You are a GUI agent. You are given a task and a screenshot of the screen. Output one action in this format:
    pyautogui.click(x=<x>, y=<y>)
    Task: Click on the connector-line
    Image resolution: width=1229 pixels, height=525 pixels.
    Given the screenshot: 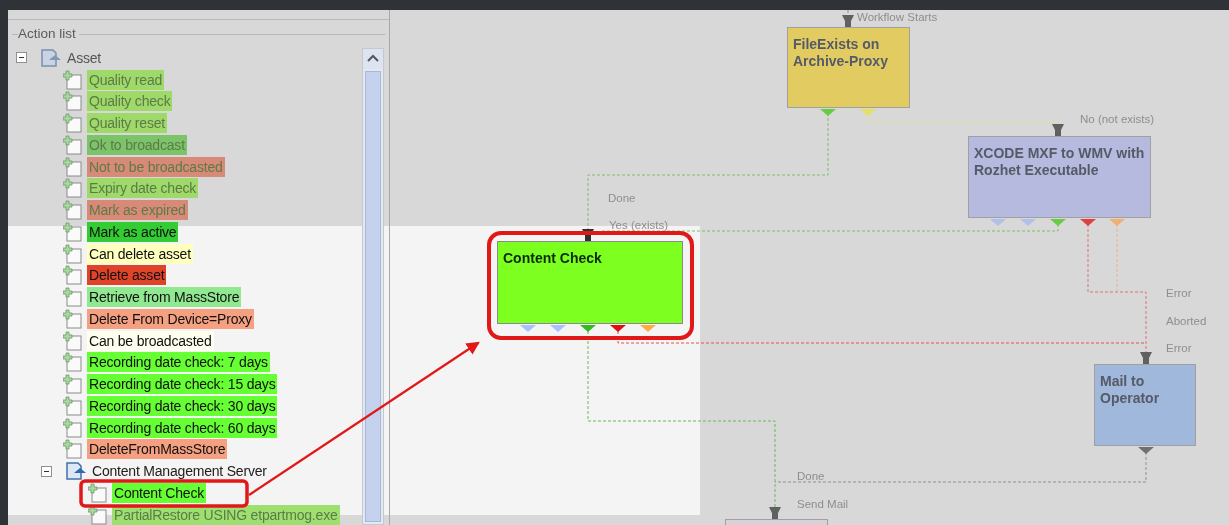 What is the action you would take?
    pyautogui.click(x=848, y=13)
    